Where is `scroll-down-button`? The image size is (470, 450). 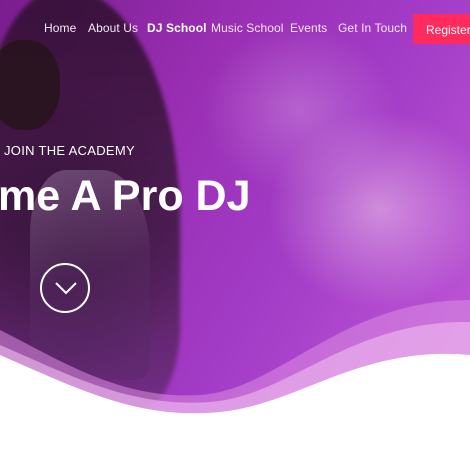 scroll-down-button is located at coordinates (65, 288).